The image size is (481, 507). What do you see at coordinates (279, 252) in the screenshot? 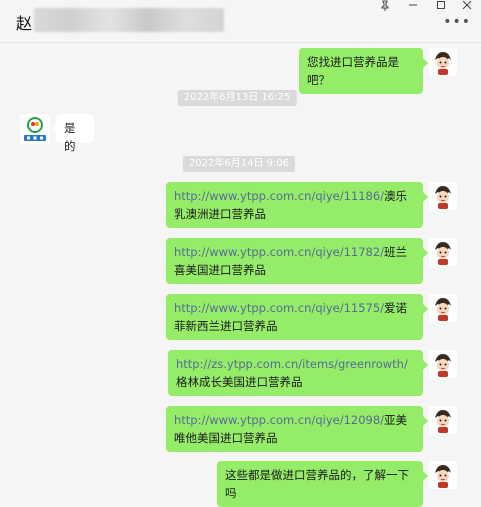
I see `message-link: http://www.ytpp.com.cn/qiye/11782/` at bounding box center [279, 252].